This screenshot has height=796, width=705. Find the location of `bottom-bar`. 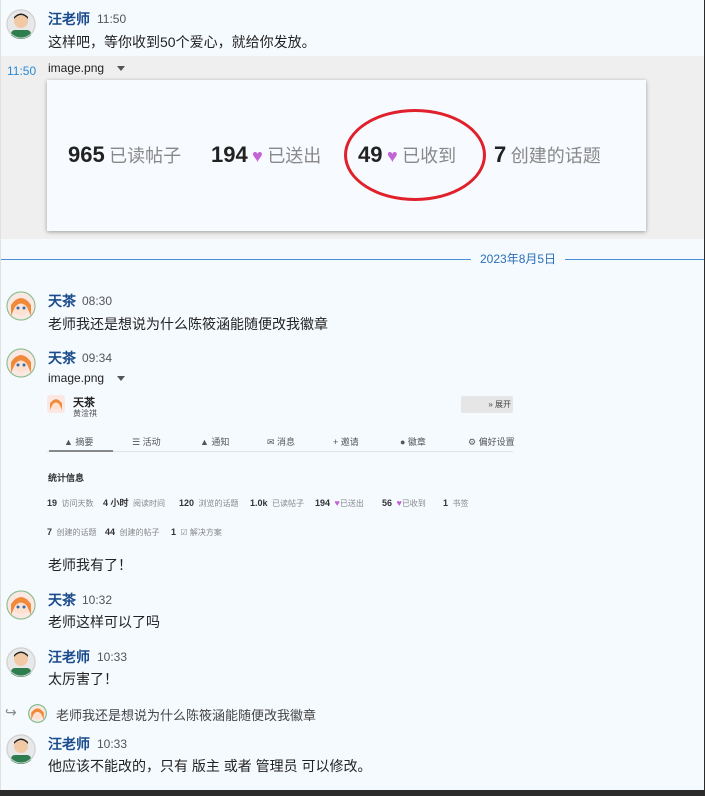

bottom-bar is located at coordinates (352, 793).